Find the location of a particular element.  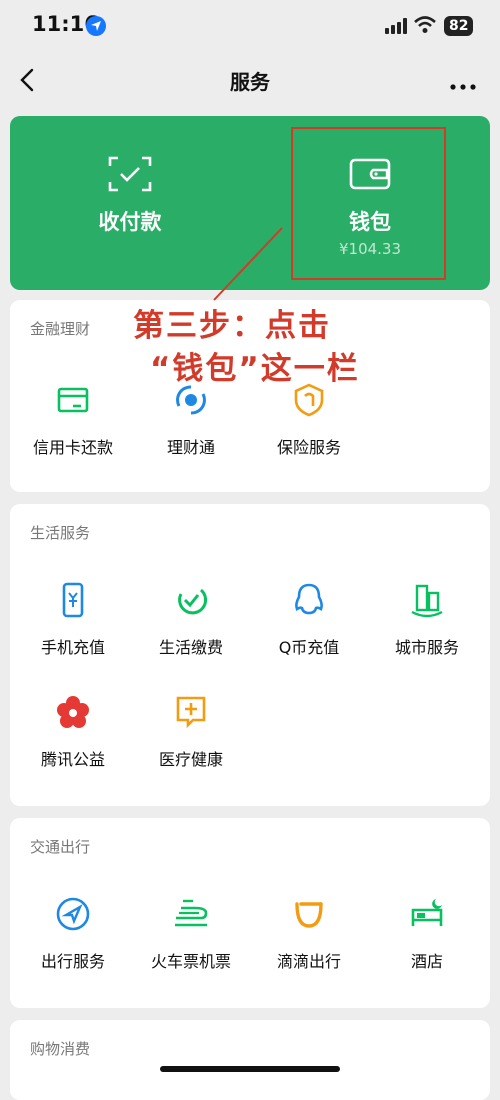

service-label: 城市服务 is located at coordinates (426, 647).